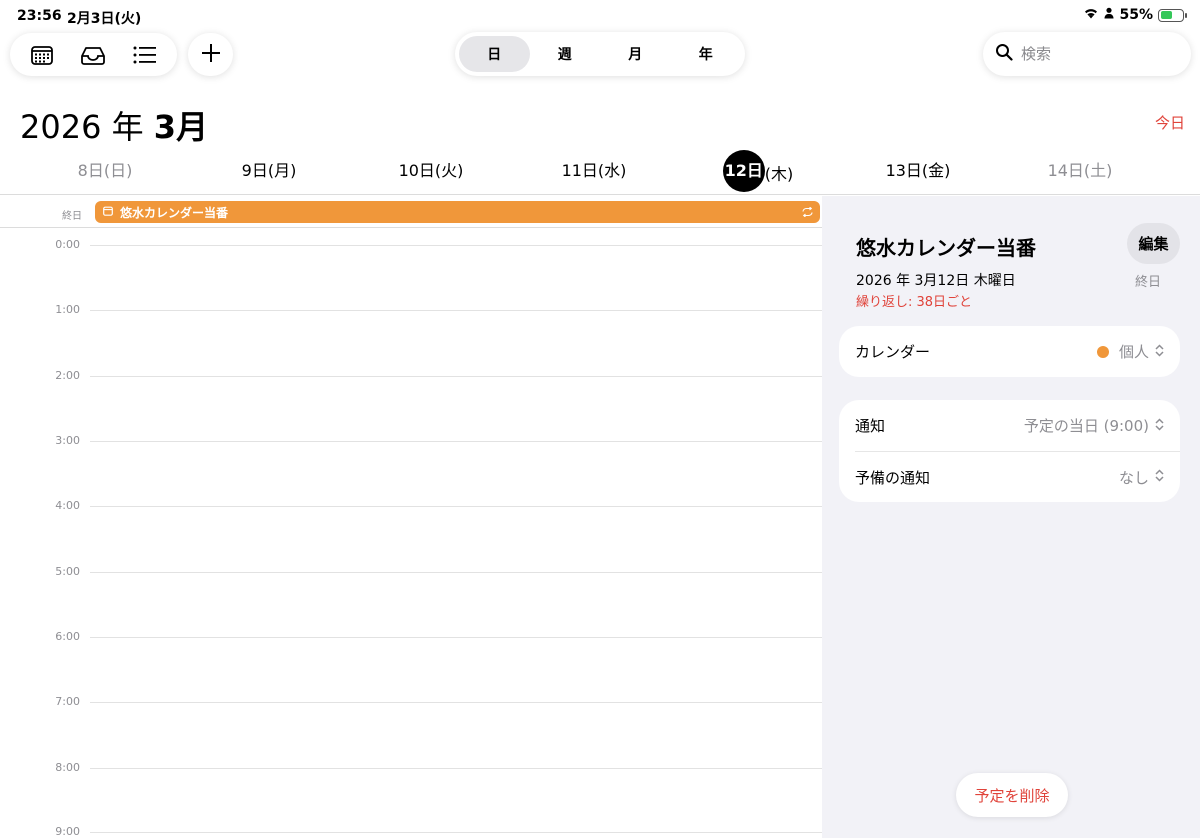 The height and width of the screenshot is (838, 1200). Describe the element at coordinates (67, 440) in the screenshot. I see `hour-label: 3:00` at that location.